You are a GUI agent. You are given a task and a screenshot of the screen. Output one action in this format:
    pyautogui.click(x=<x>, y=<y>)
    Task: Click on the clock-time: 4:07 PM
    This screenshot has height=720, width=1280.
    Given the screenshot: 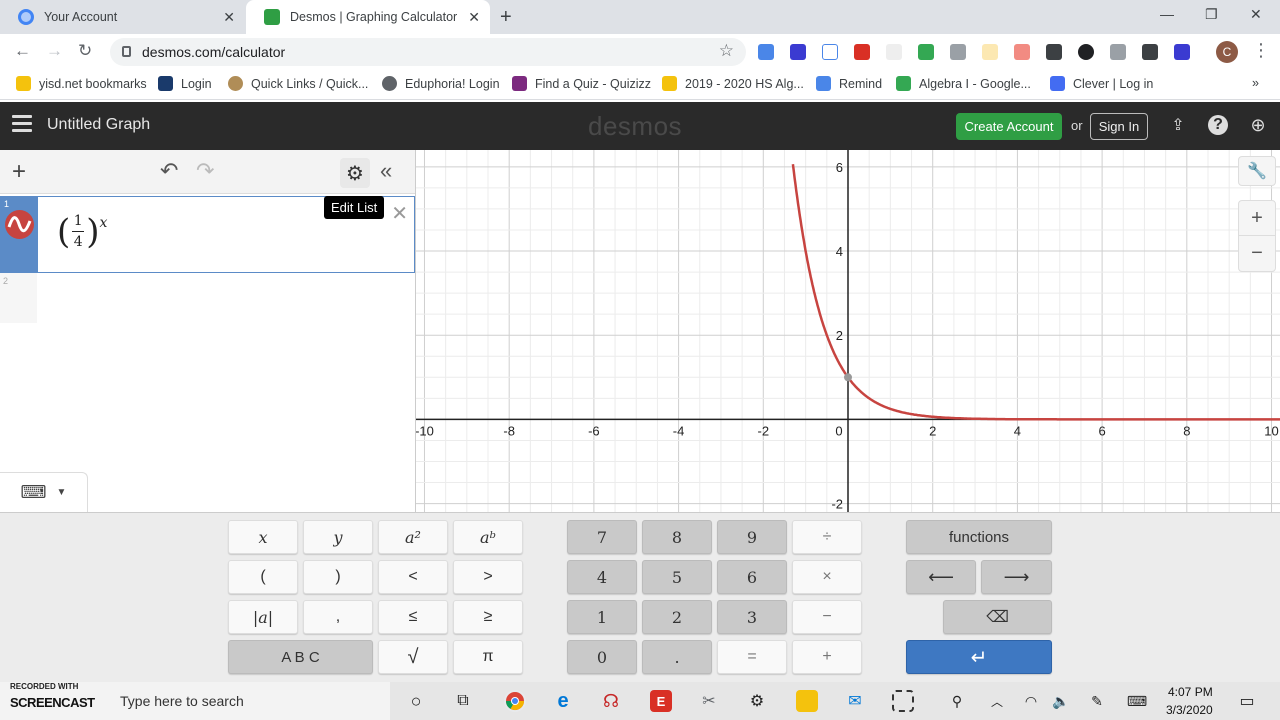 What is the action you would take?
    pyautogui.click(x=1190, y=692)
    